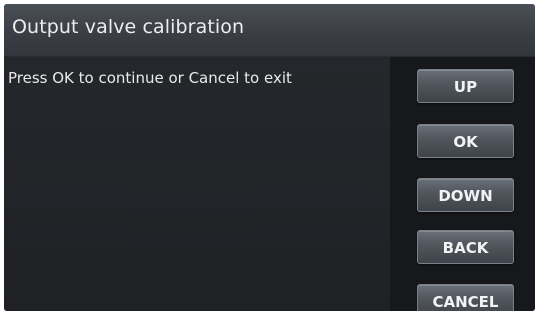 The width and height of the screenshot is (539, 315). Describe the element at coordinates (465, 247) in the screenshot. I see `back-button: BACK` at that location.